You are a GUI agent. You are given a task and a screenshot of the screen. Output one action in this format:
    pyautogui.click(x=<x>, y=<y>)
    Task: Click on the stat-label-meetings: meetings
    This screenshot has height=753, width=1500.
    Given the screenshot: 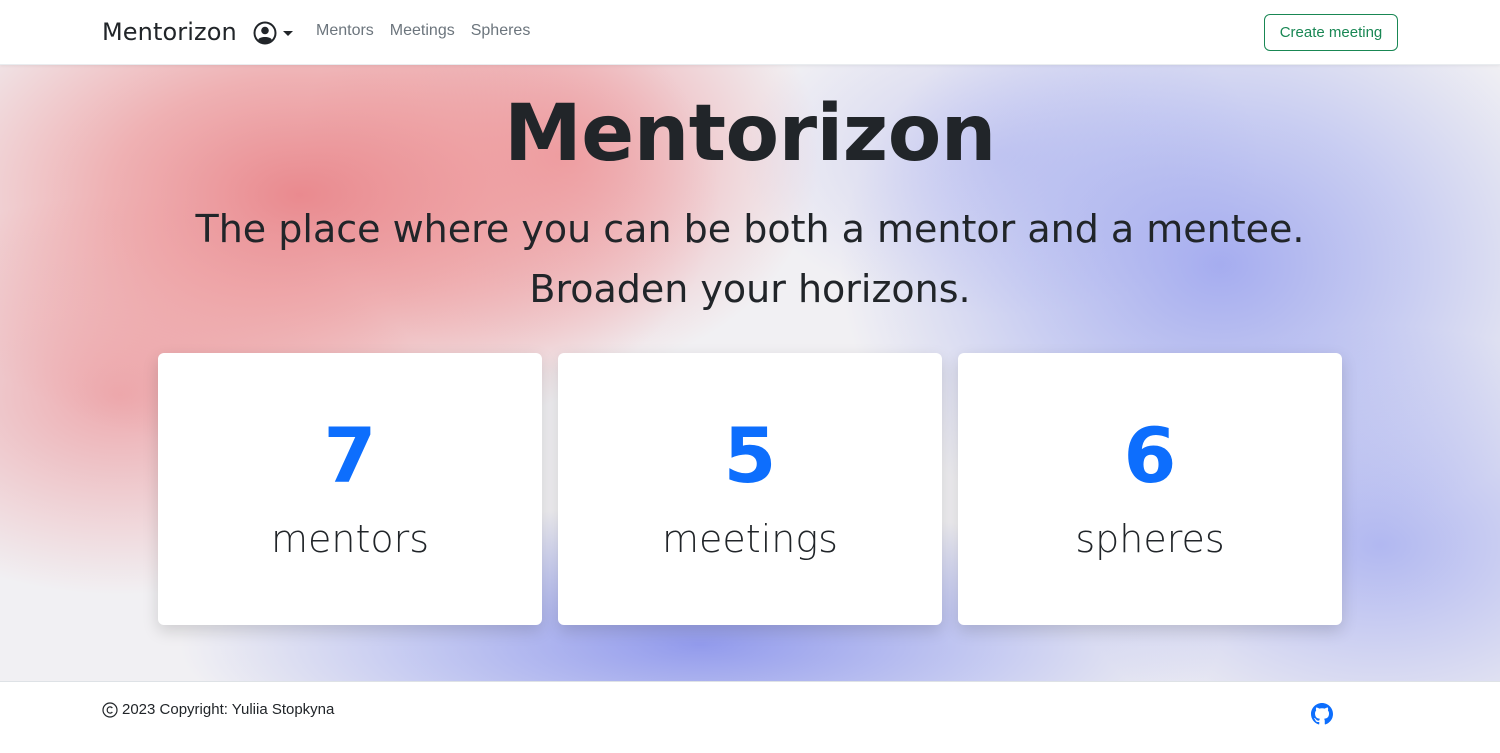 What is the action you would take?
    pyautogui.click(x=750, y=539)
    